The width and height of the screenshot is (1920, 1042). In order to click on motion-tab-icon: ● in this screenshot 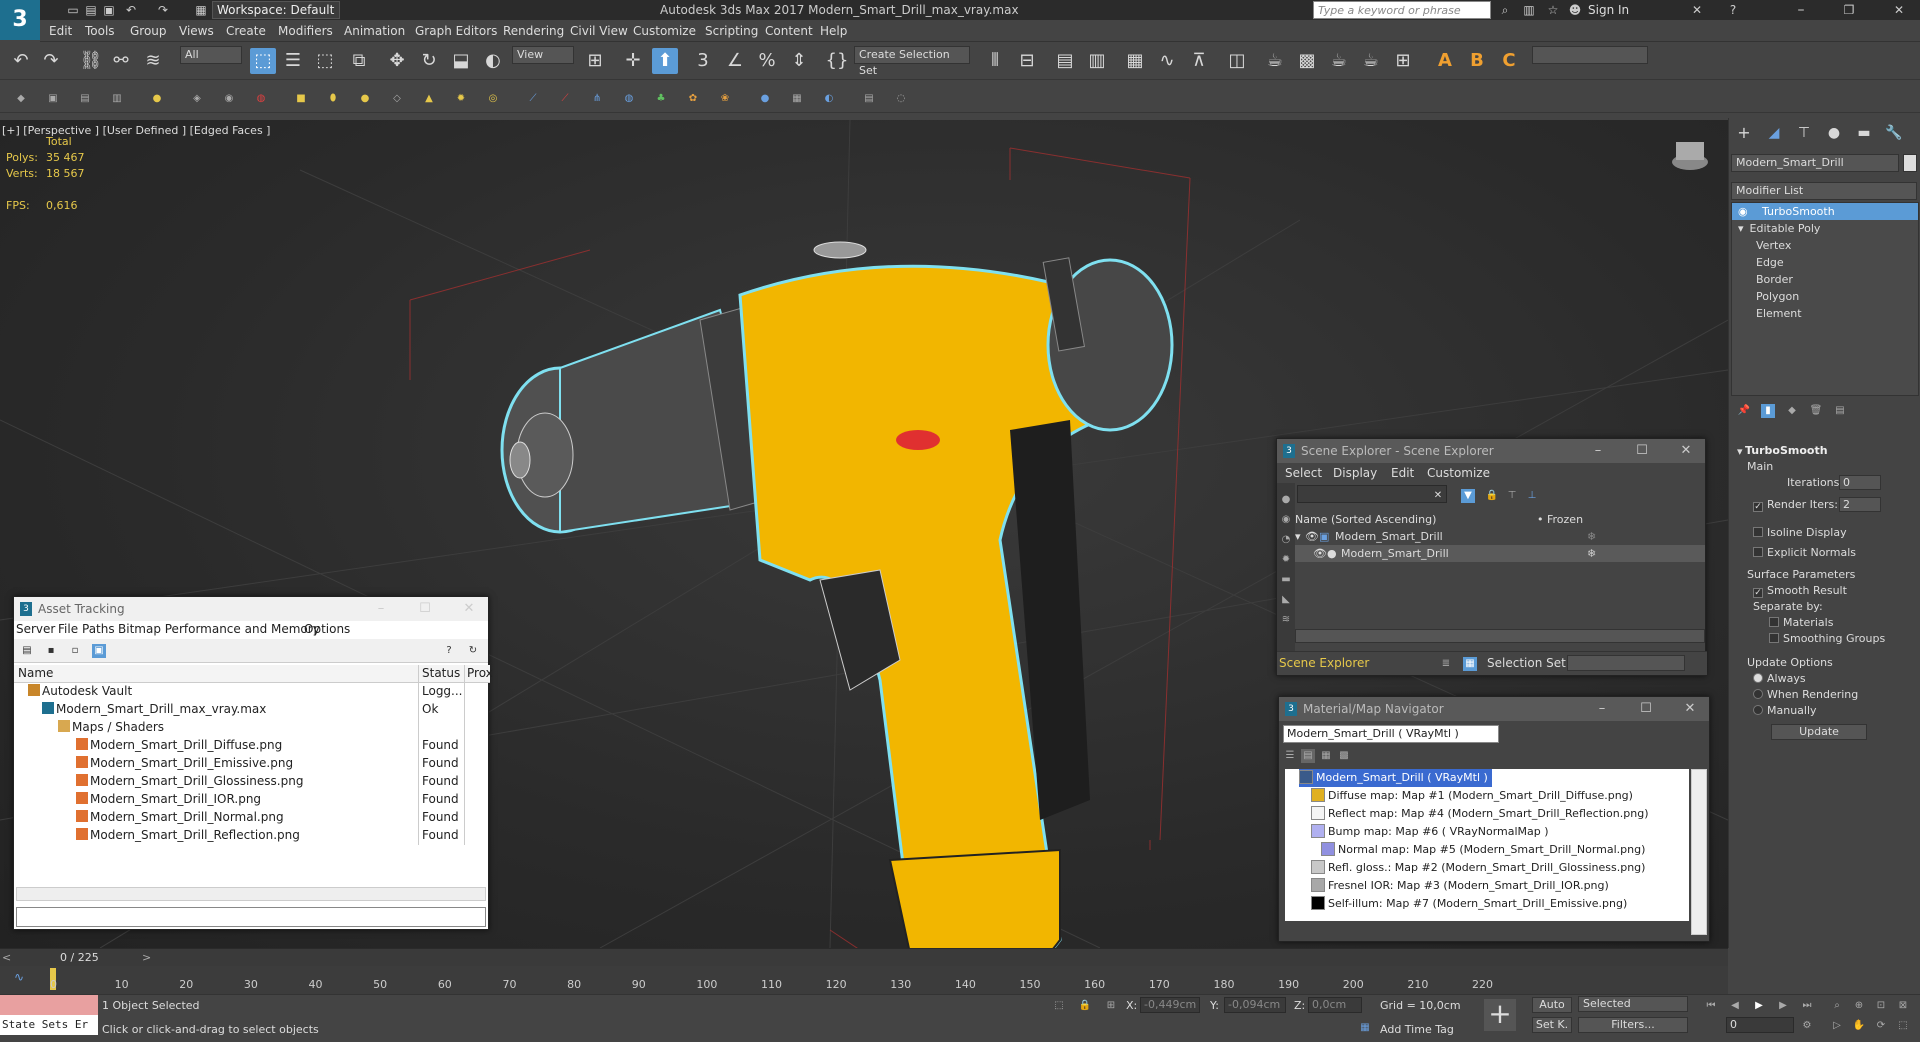, I will do `click(1834, 133)`.